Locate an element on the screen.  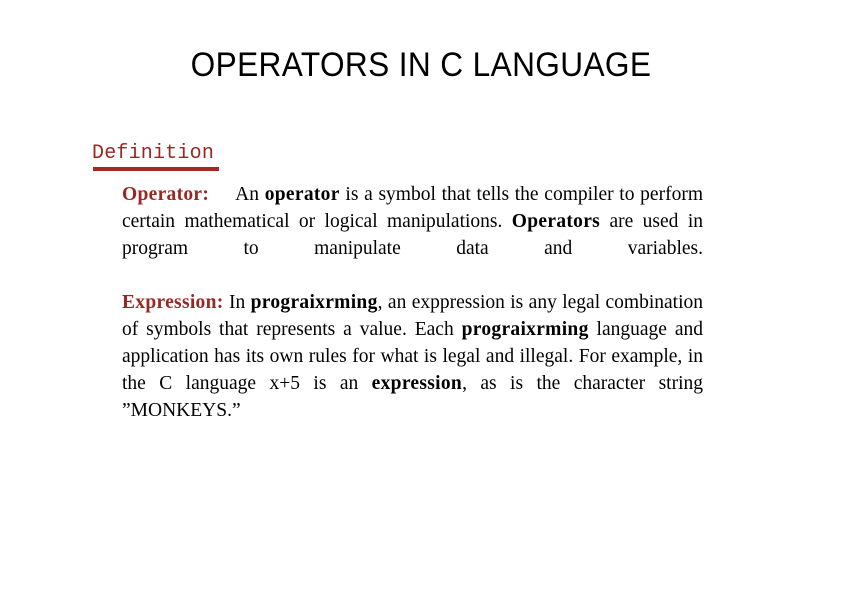
expression-lead-label: Expression: is located at coordinates (173, 302).